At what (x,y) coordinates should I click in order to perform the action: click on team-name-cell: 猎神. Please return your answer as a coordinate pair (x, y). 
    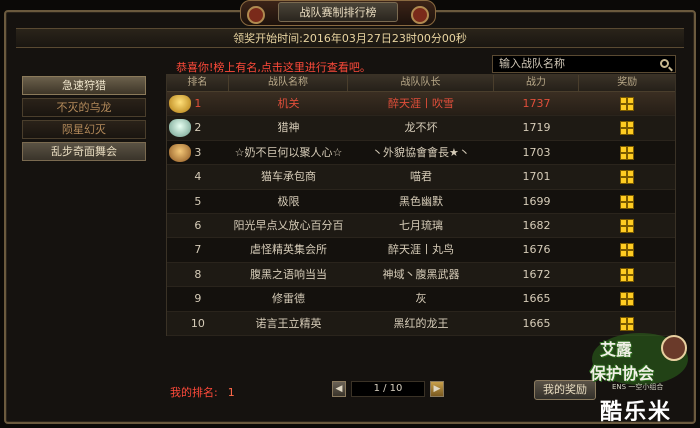
    Looking at the image, I should click on (288, 128).